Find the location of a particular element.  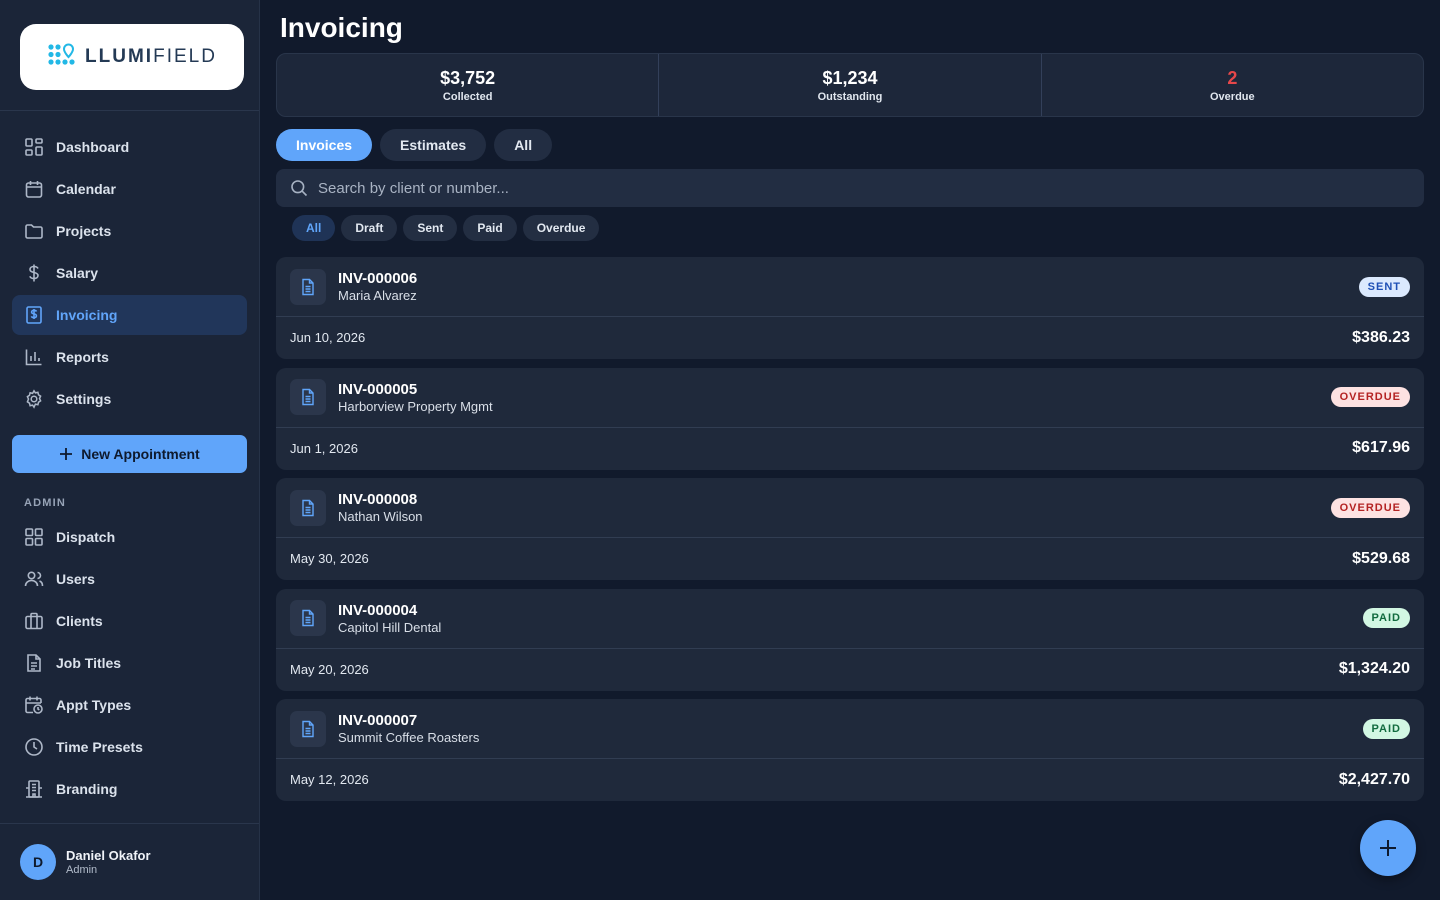

invoice-date: Jun 1, 2026 is located at coordinates (324, 448).